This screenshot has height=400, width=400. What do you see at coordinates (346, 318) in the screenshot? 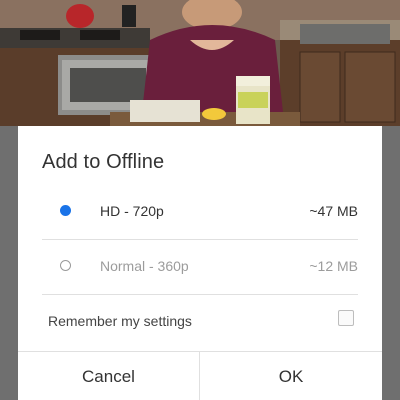
I see `remember-settings-checkbox` at bounding box center [346, 318].